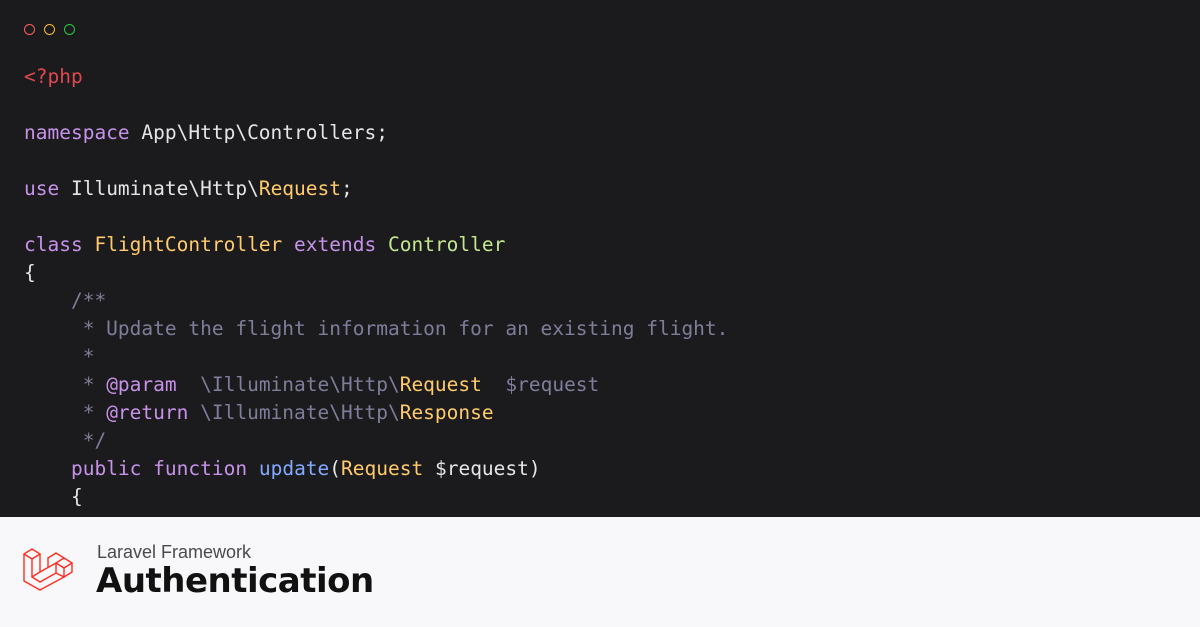 This screenshot has width=1200, height=627. What do you see at coordinates (482, 468) in the screenshot?
I see `code-token: $request)` at bounding box center [482, 468].